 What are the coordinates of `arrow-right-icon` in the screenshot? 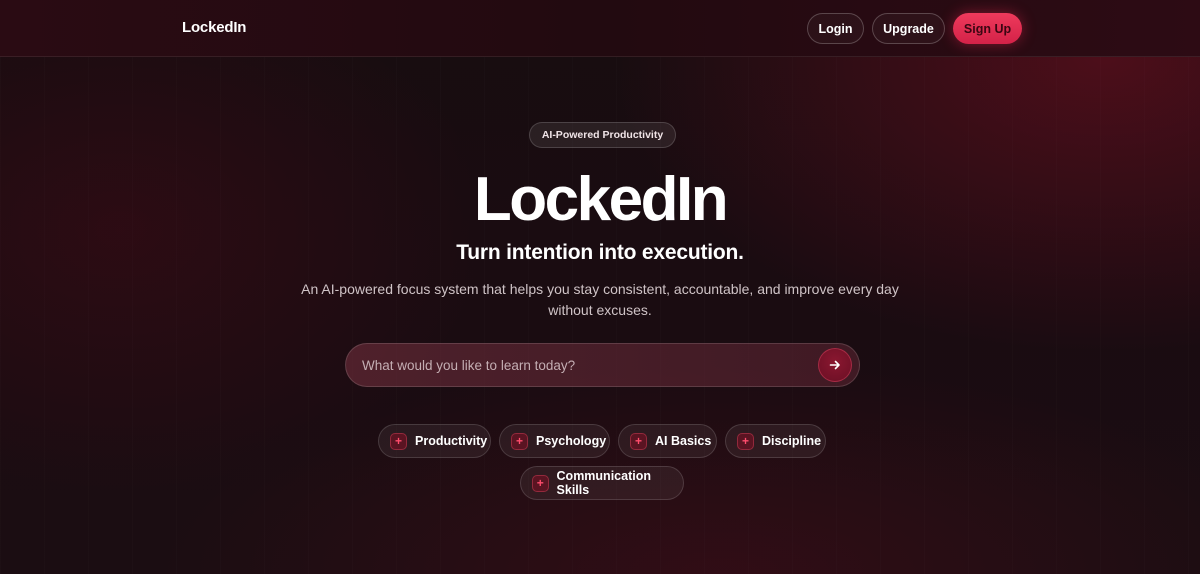 It's located at (834, 365).